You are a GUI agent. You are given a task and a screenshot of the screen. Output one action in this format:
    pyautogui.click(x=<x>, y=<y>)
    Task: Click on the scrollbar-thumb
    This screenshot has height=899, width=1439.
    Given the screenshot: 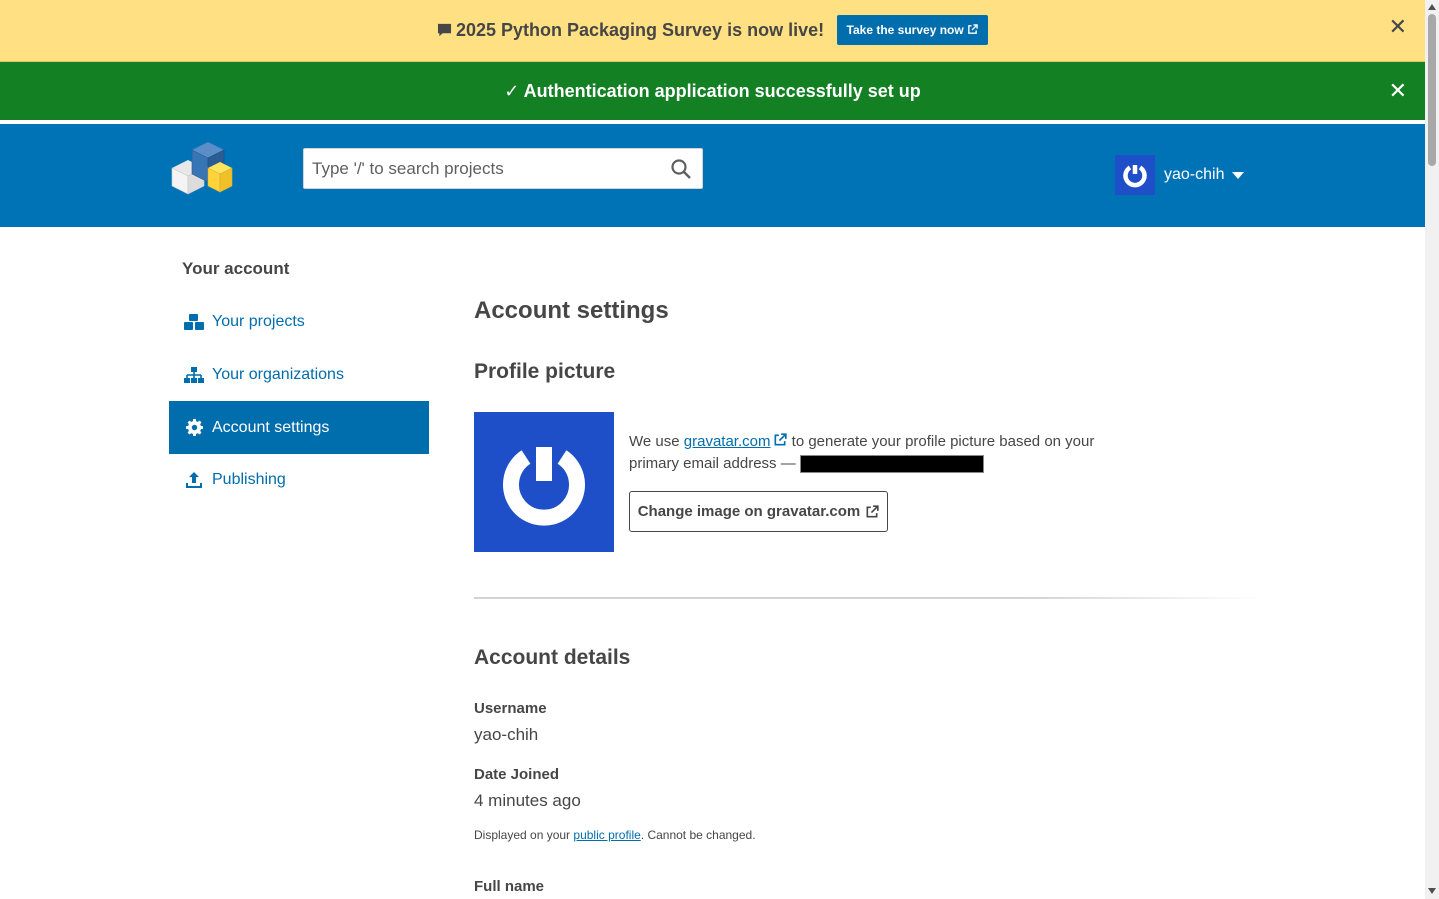 What is the action you would take?
    pyautogui.click(x=1432, y=90)
    